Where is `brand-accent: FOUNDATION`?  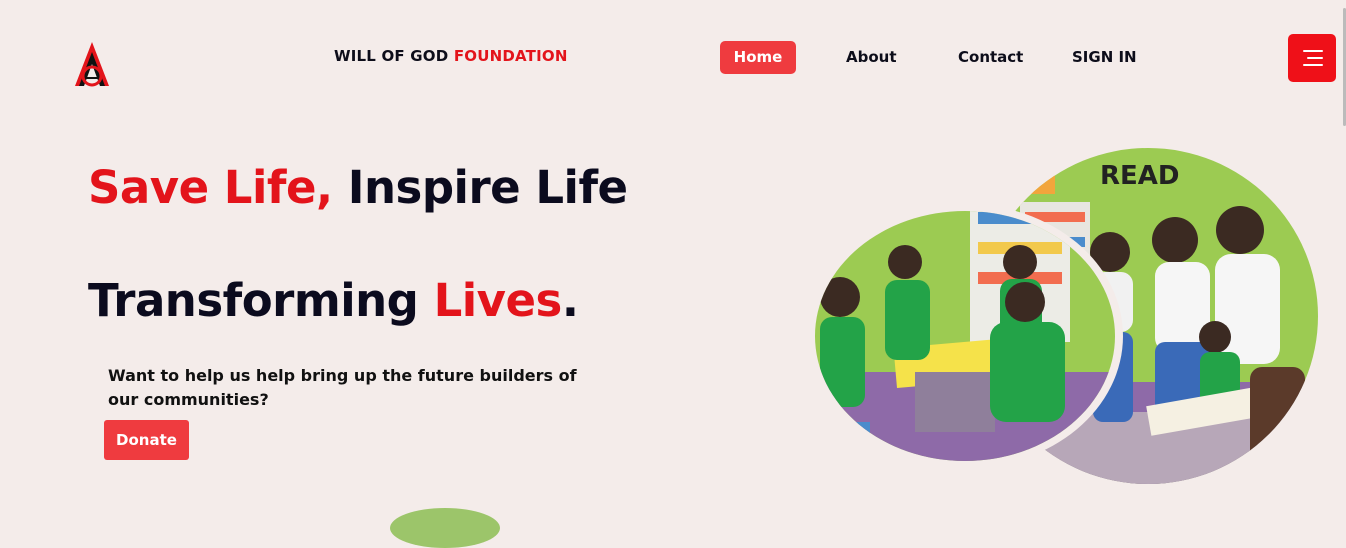
brand-accent: FOUNDATION is located at coordinates (510, 56).